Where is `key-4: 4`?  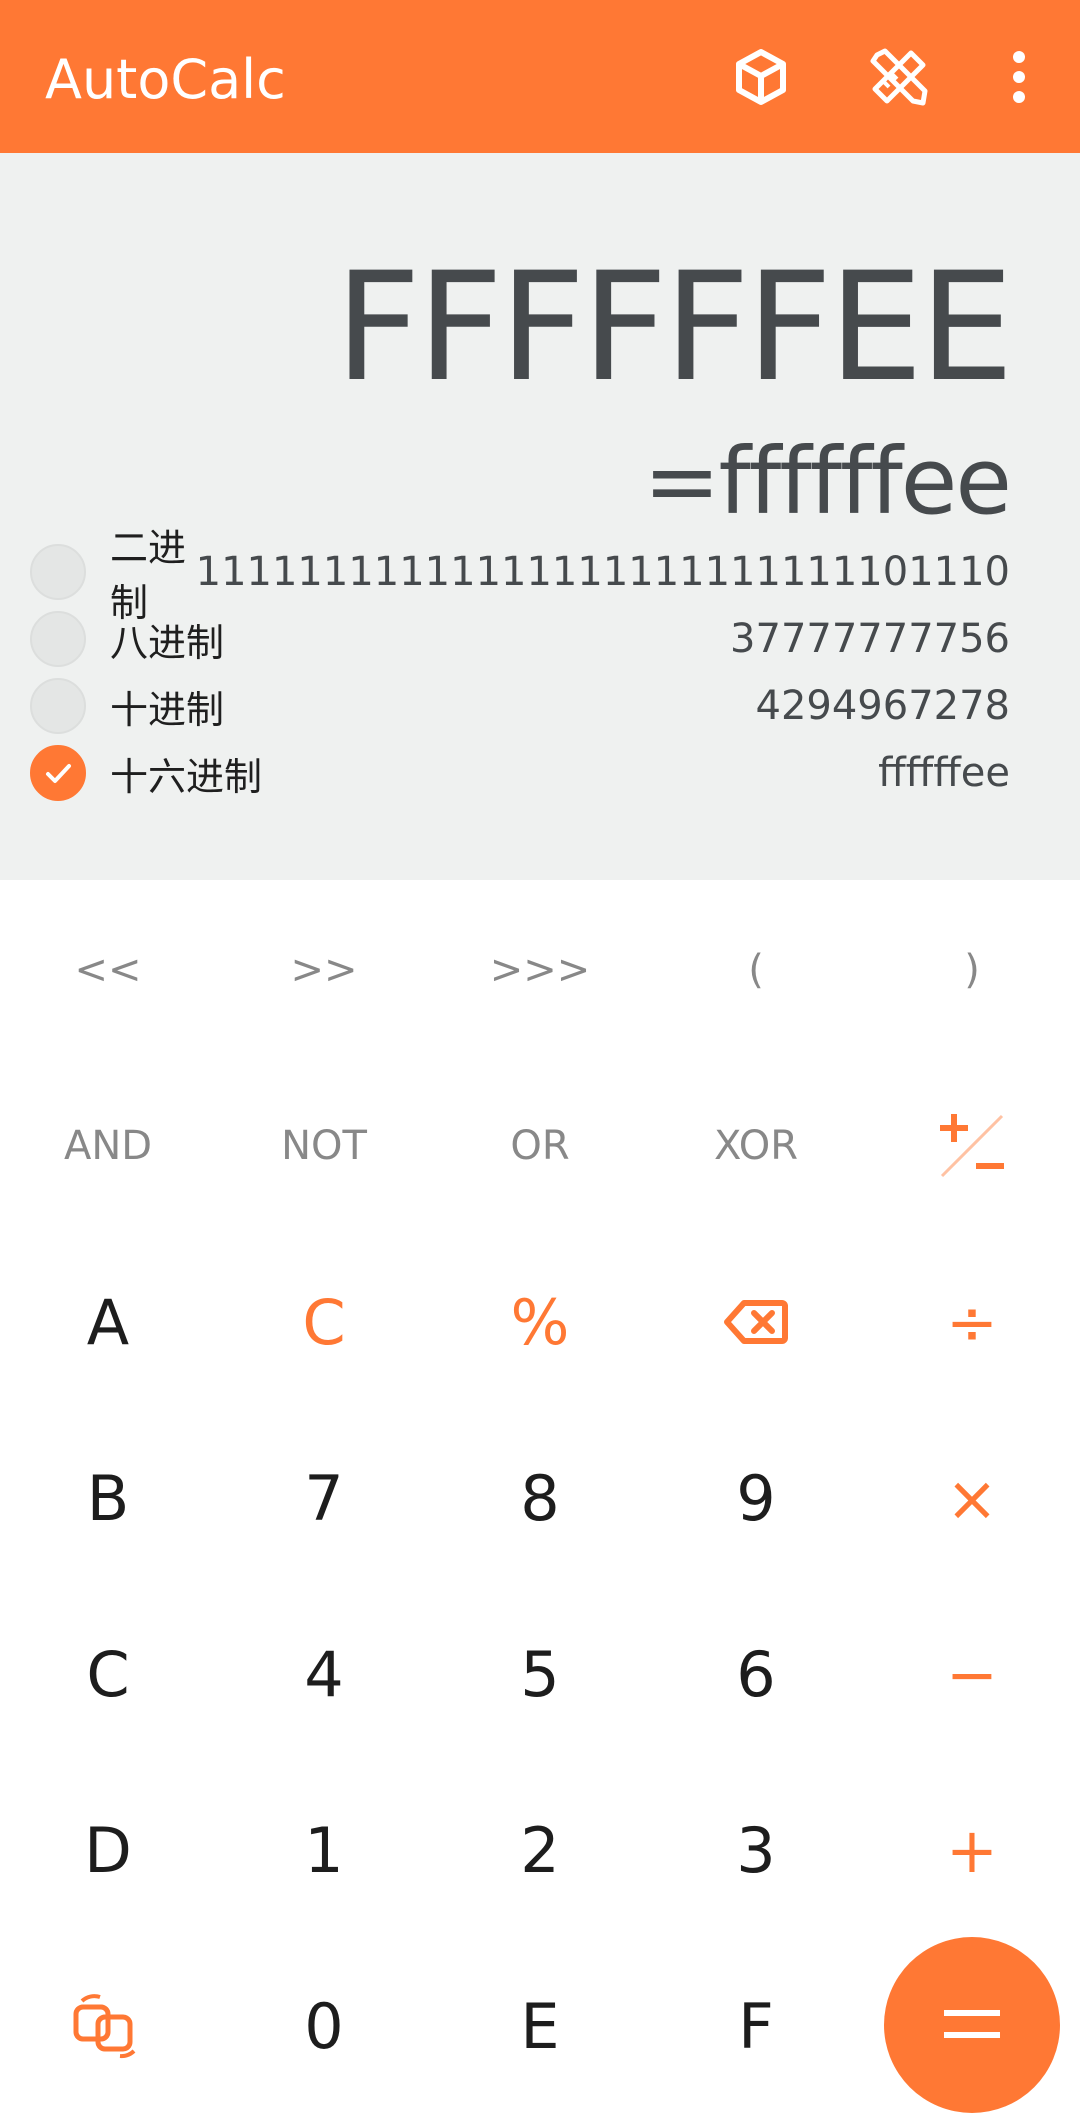 key-4: 4 is located at coordinates (324, 1674).